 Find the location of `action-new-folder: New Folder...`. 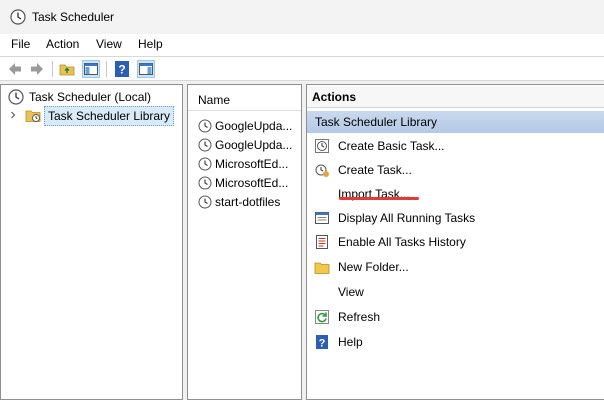

action-new-folder: New Folder... is located at coordinates (455, 267).